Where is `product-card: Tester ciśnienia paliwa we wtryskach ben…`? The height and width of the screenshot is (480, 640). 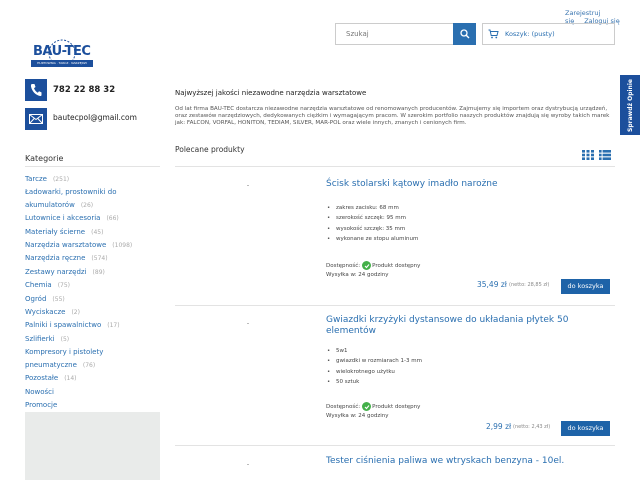
product-card: Tester ciśnienia paliwa we wtryskach ben… is located at coordinates (395, 463).